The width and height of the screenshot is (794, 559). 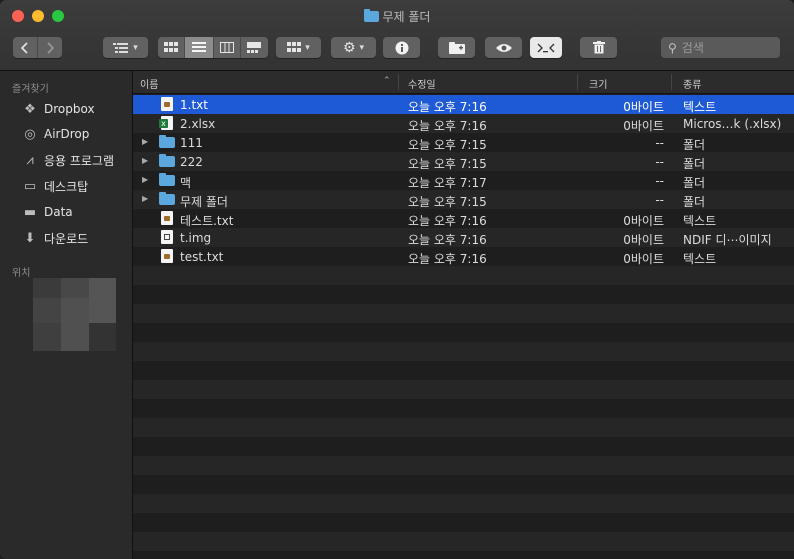 I want to click on quick-look-button, so click(x=503, y=47).